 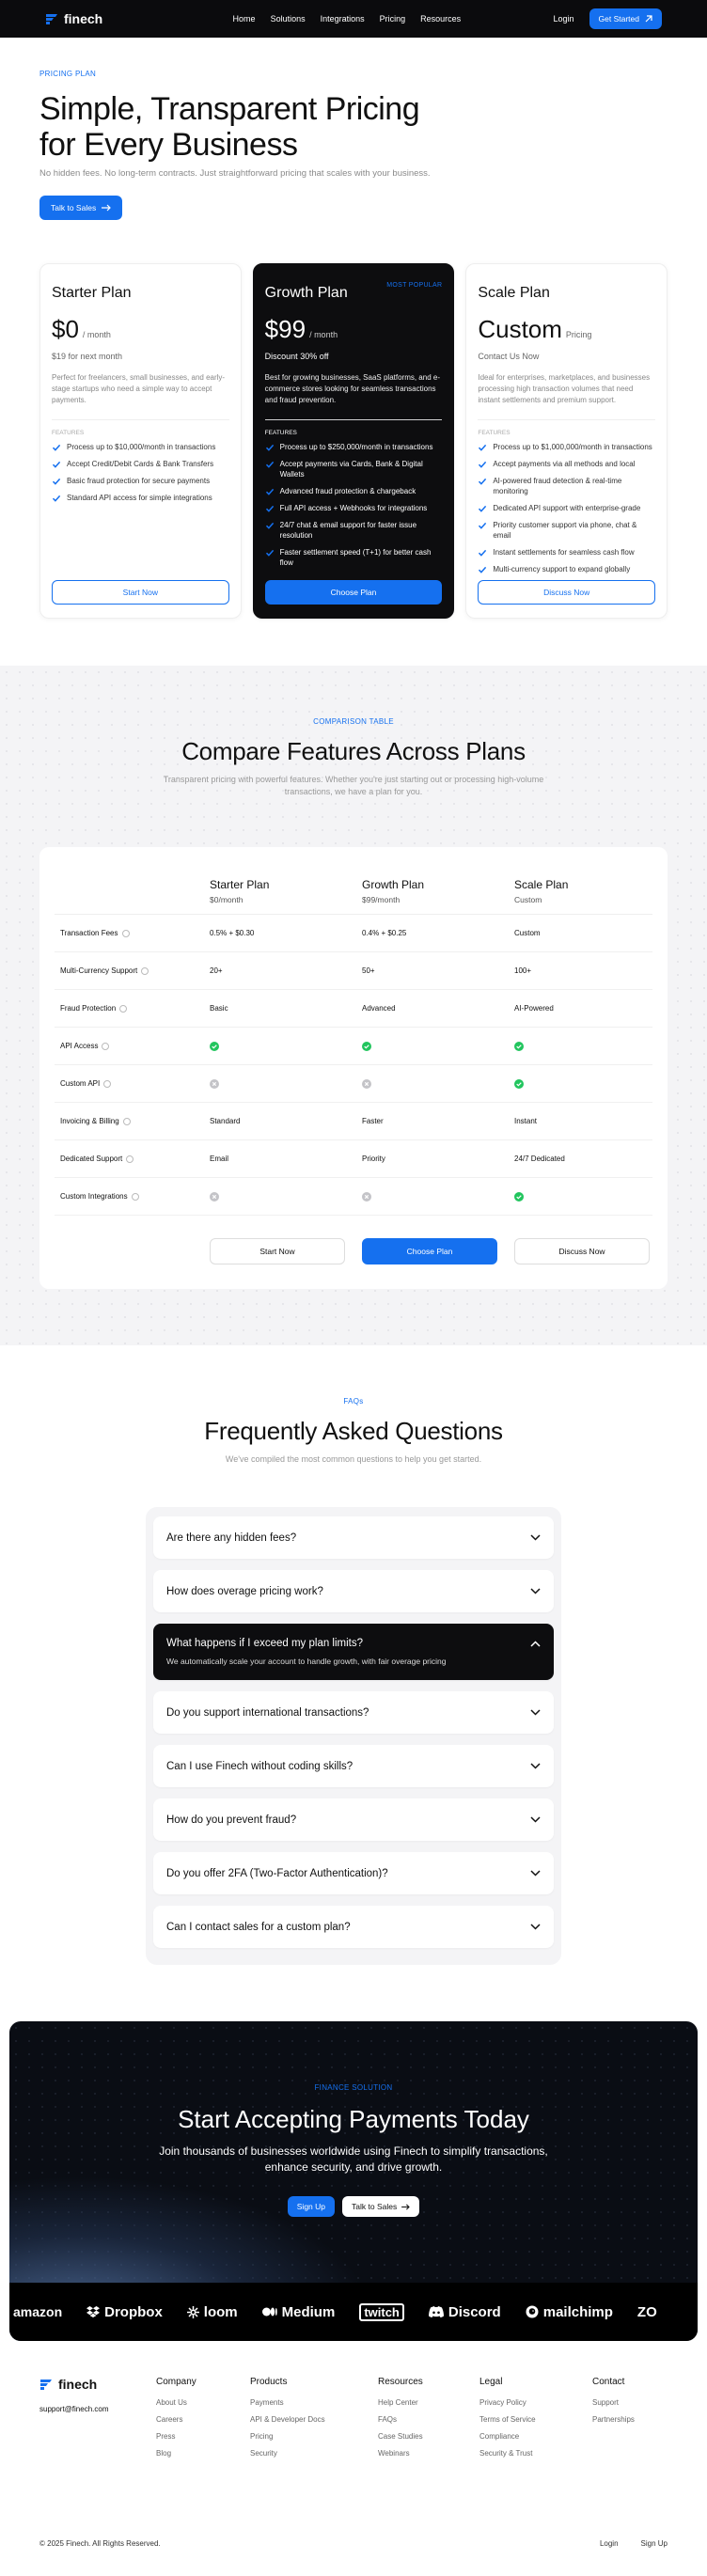 What do you see at coordinates (654, 2544) in the screenshot?
I see `footer-signup-link: Sign Up` at bounding box center [654, 2544].